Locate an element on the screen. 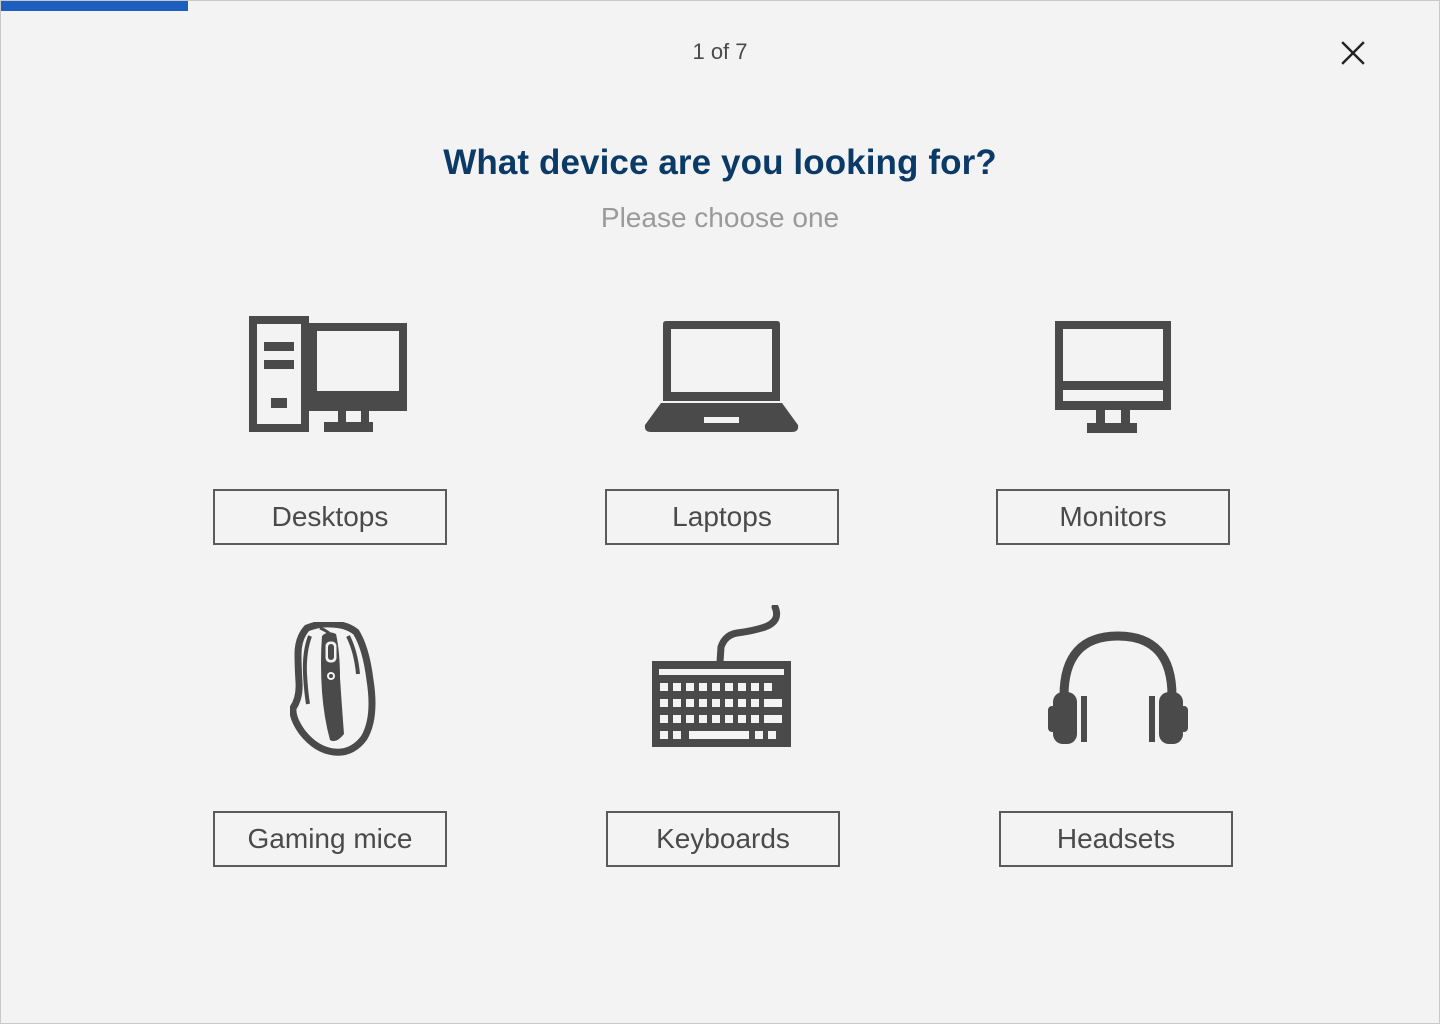 The width and height of the screenshot is (1440, 1024). laptop-icon is located at coordinates (721, 376).